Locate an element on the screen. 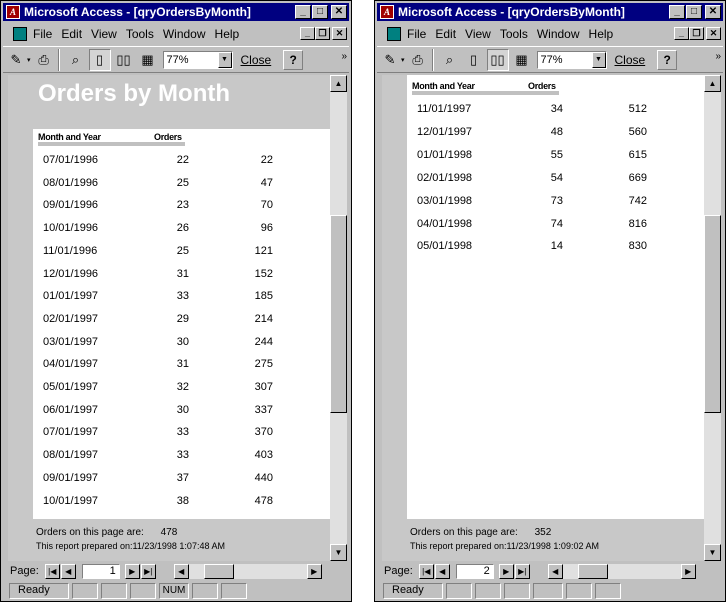  page-number-input: 2 is located at coordinates (474, 571).